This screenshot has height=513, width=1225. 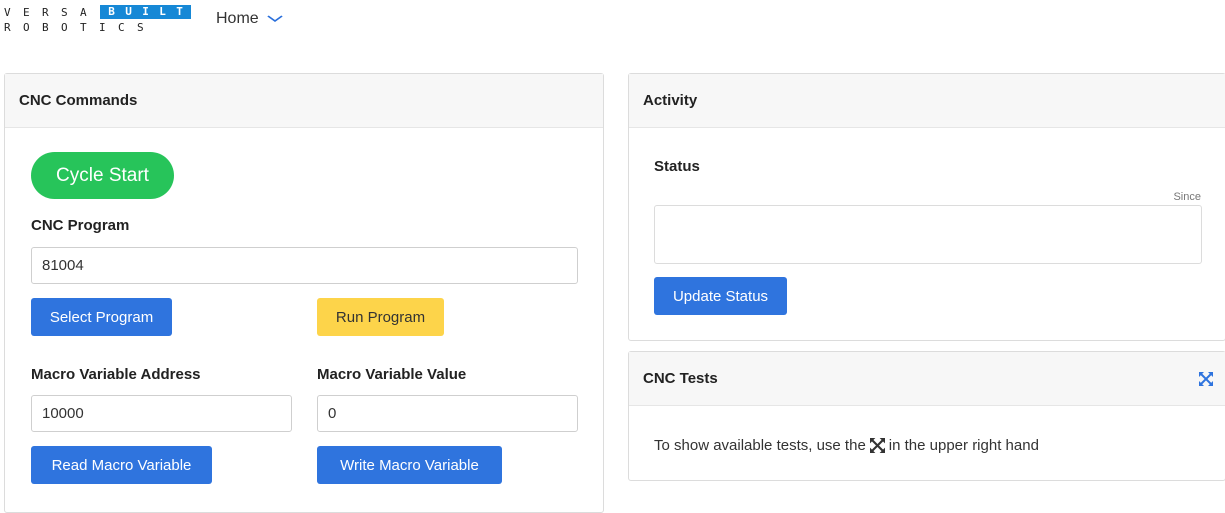 What do you see at coordinates (161, 413) in the screenshot?
I see `macro-variable-address-input: 10000` at bounding box center [161, 413].